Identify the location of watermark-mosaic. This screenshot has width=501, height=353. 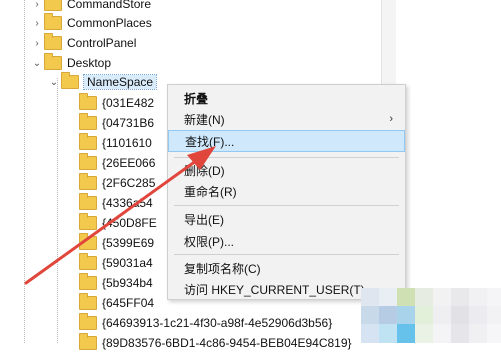
(431, 315).